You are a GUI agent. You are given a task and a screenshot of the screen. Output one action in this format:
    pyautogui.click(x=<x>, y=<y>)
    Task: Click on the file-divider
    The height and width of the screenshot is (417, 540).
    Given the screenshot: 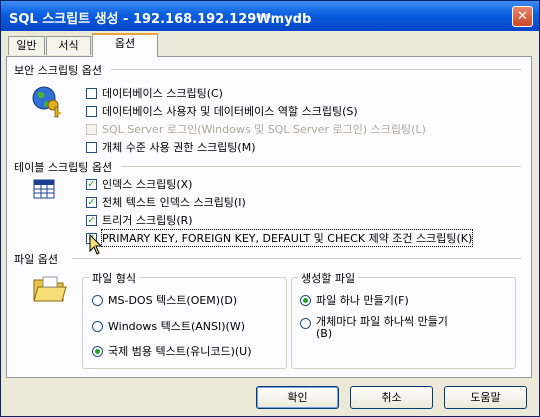 What is the action you would take?
    pyautogui.click(x=296, y=258)
    